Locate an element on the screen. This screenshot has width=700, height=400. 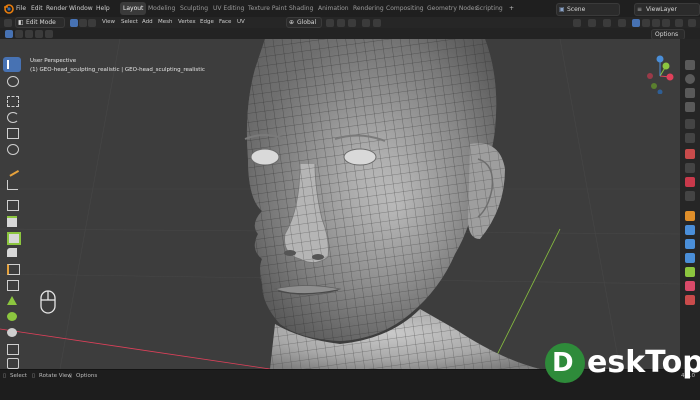
rotate-tool is located at coordinates (12, 116).